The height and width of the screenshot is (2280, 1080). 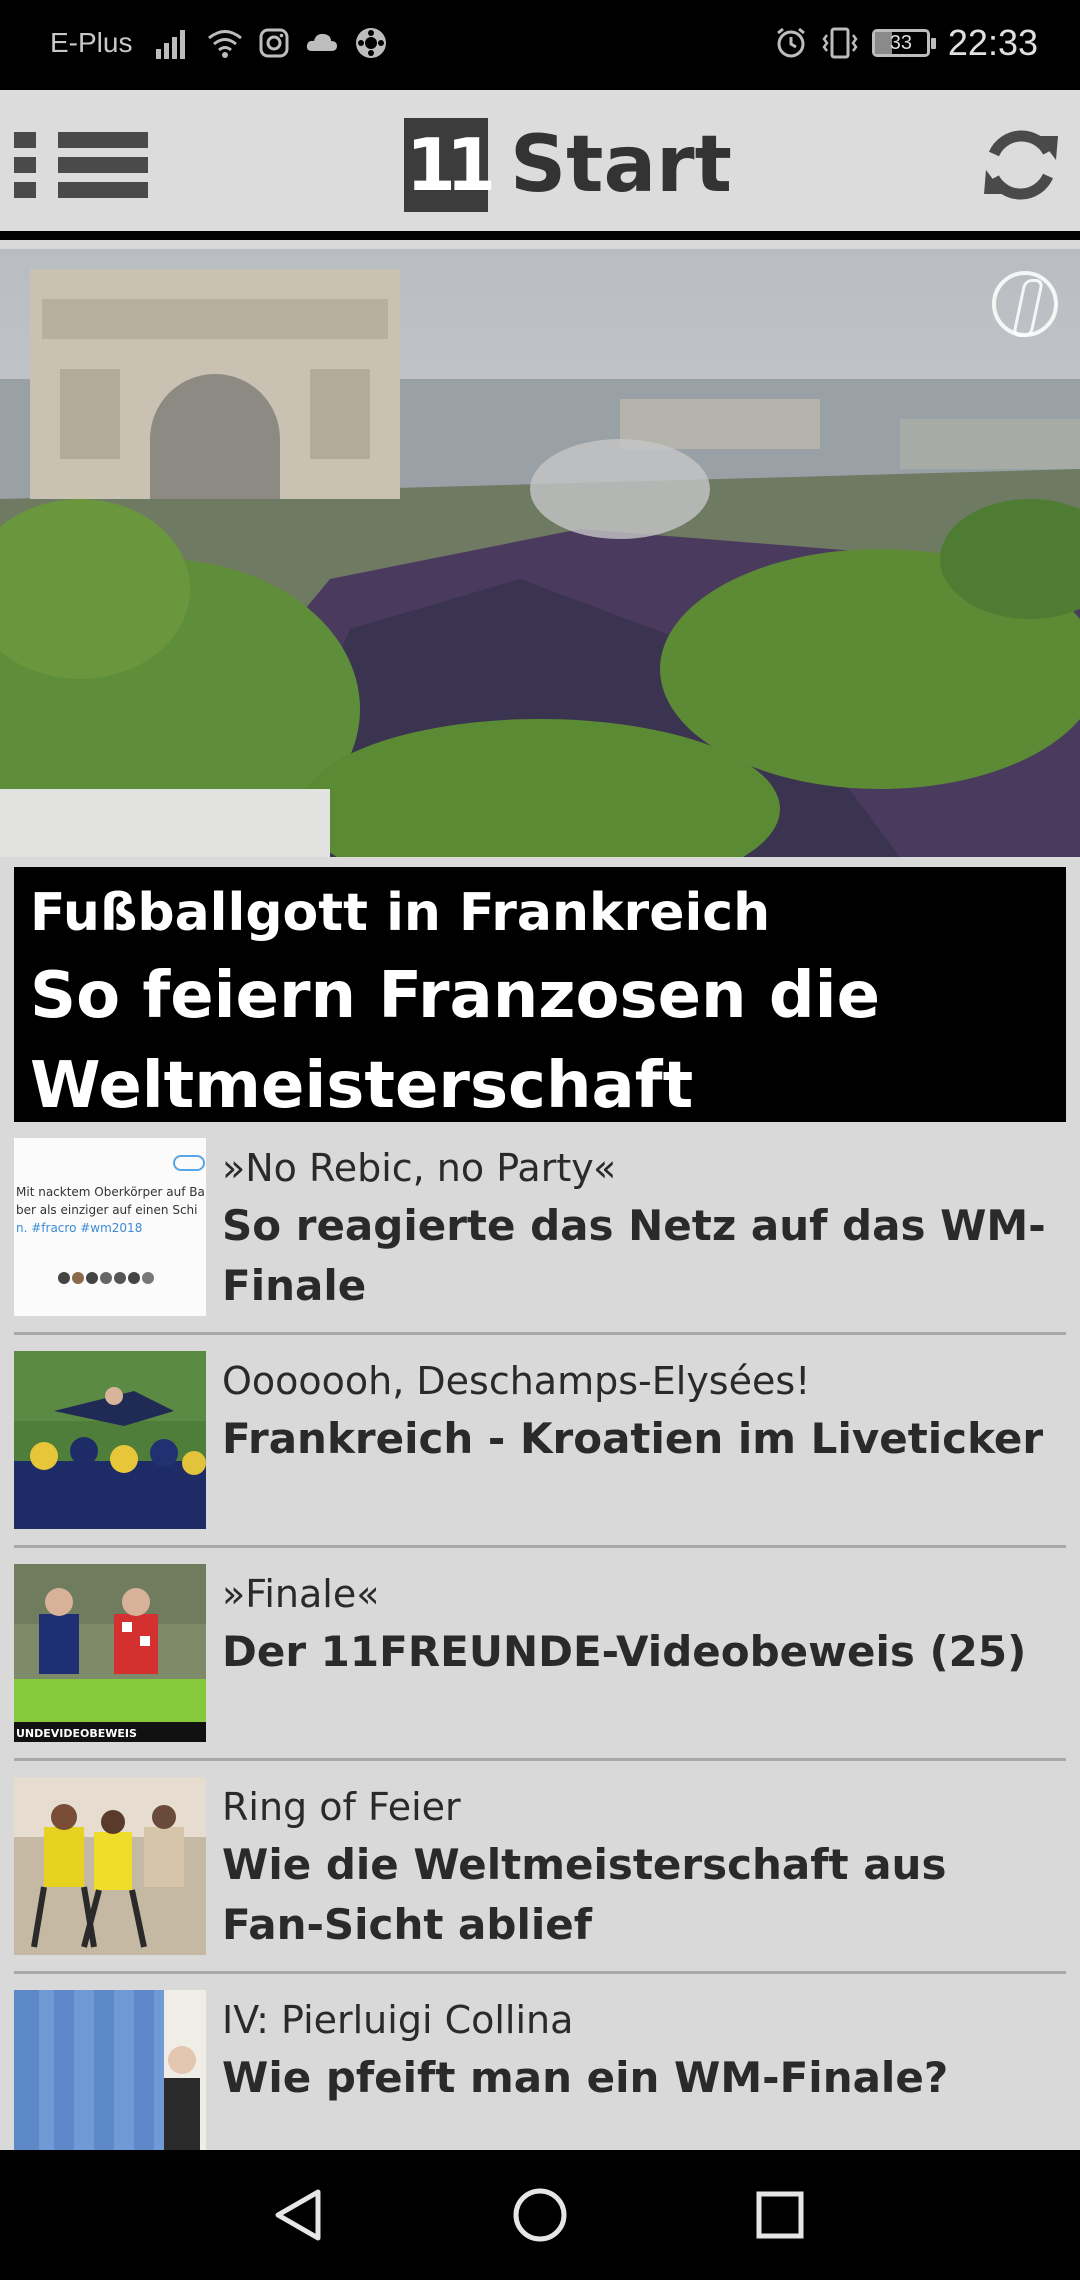 What do you see at coordinates (640, 1624) in the screenshot?
I see `article-text: »Finale« Der 11FREUNDE-Videobeweis (25)` at bounding box center [640, 1624].